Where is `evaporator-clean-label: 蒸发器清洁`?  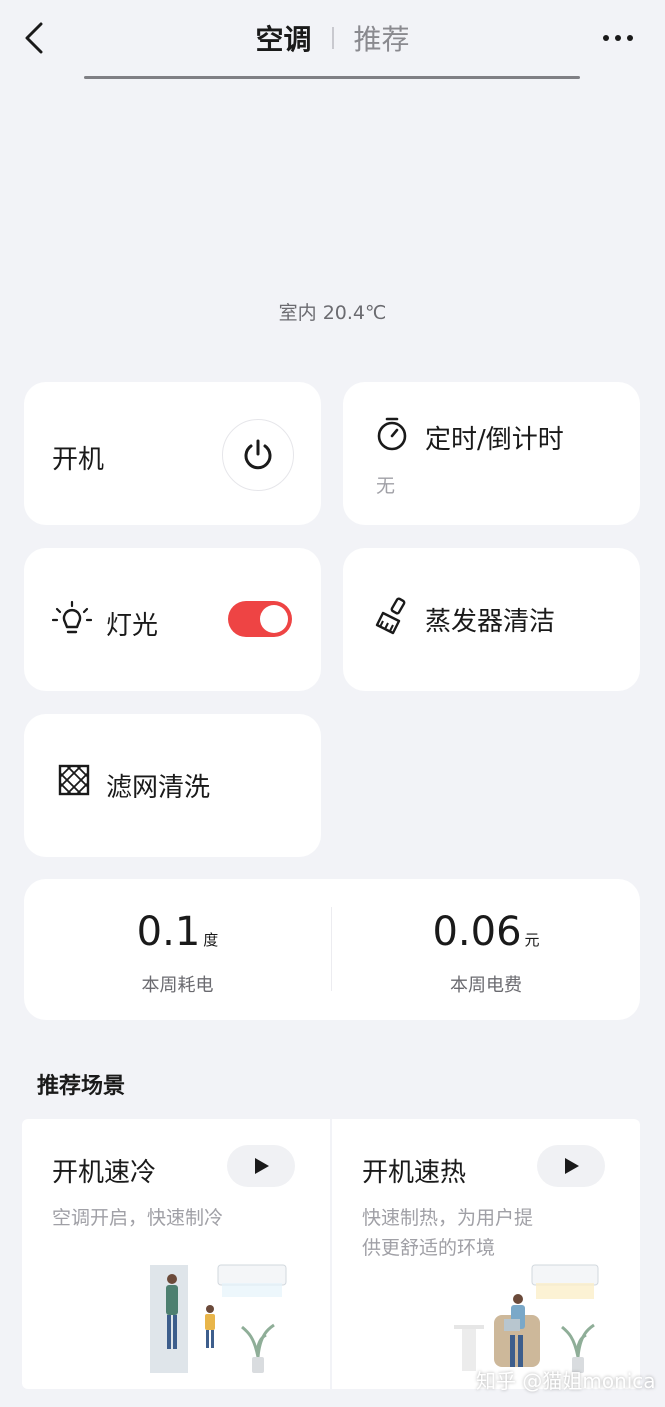 evaporator-clean-label: 蒸发器清洁 is located at coordinates (490, 622).